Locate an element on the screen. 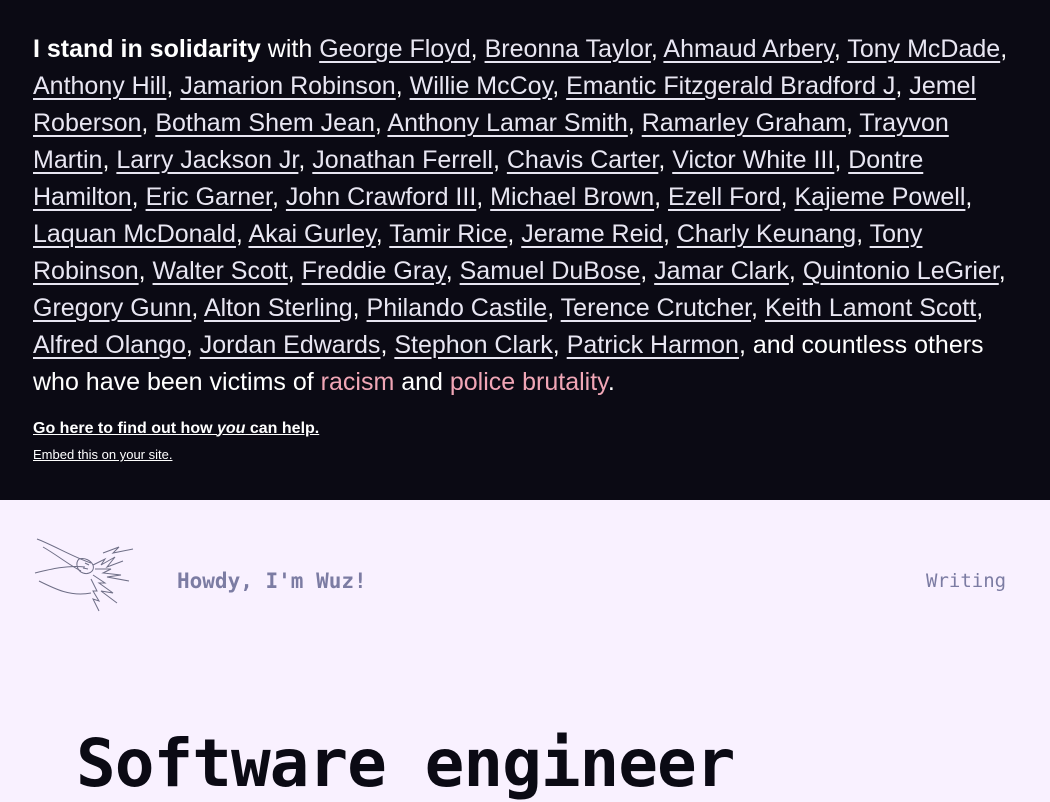 This screenshot has height=802, width=1050. help-prefix: Go here to find out how is located at coordinates (125, 428).